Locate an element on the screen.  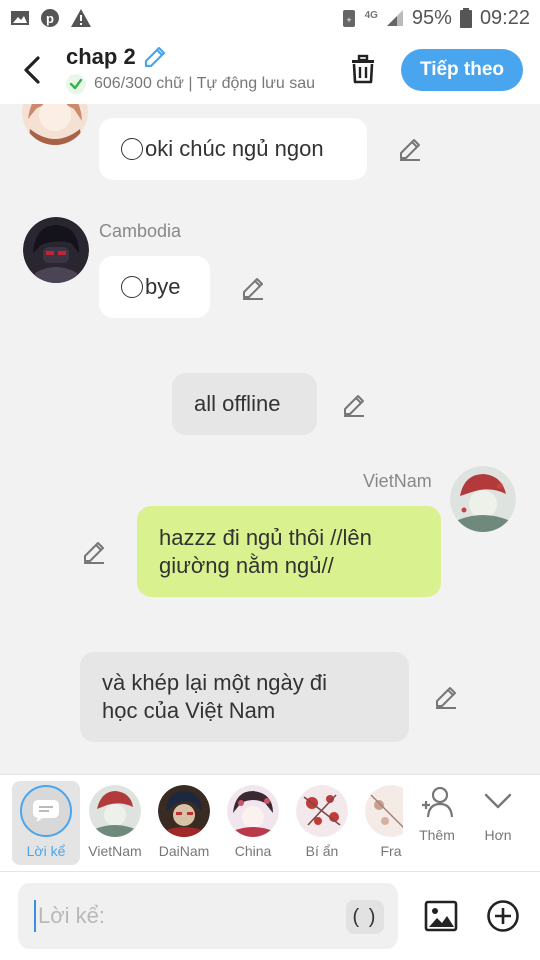
character-france-partial: Fra is located at coordinates (380, 823).